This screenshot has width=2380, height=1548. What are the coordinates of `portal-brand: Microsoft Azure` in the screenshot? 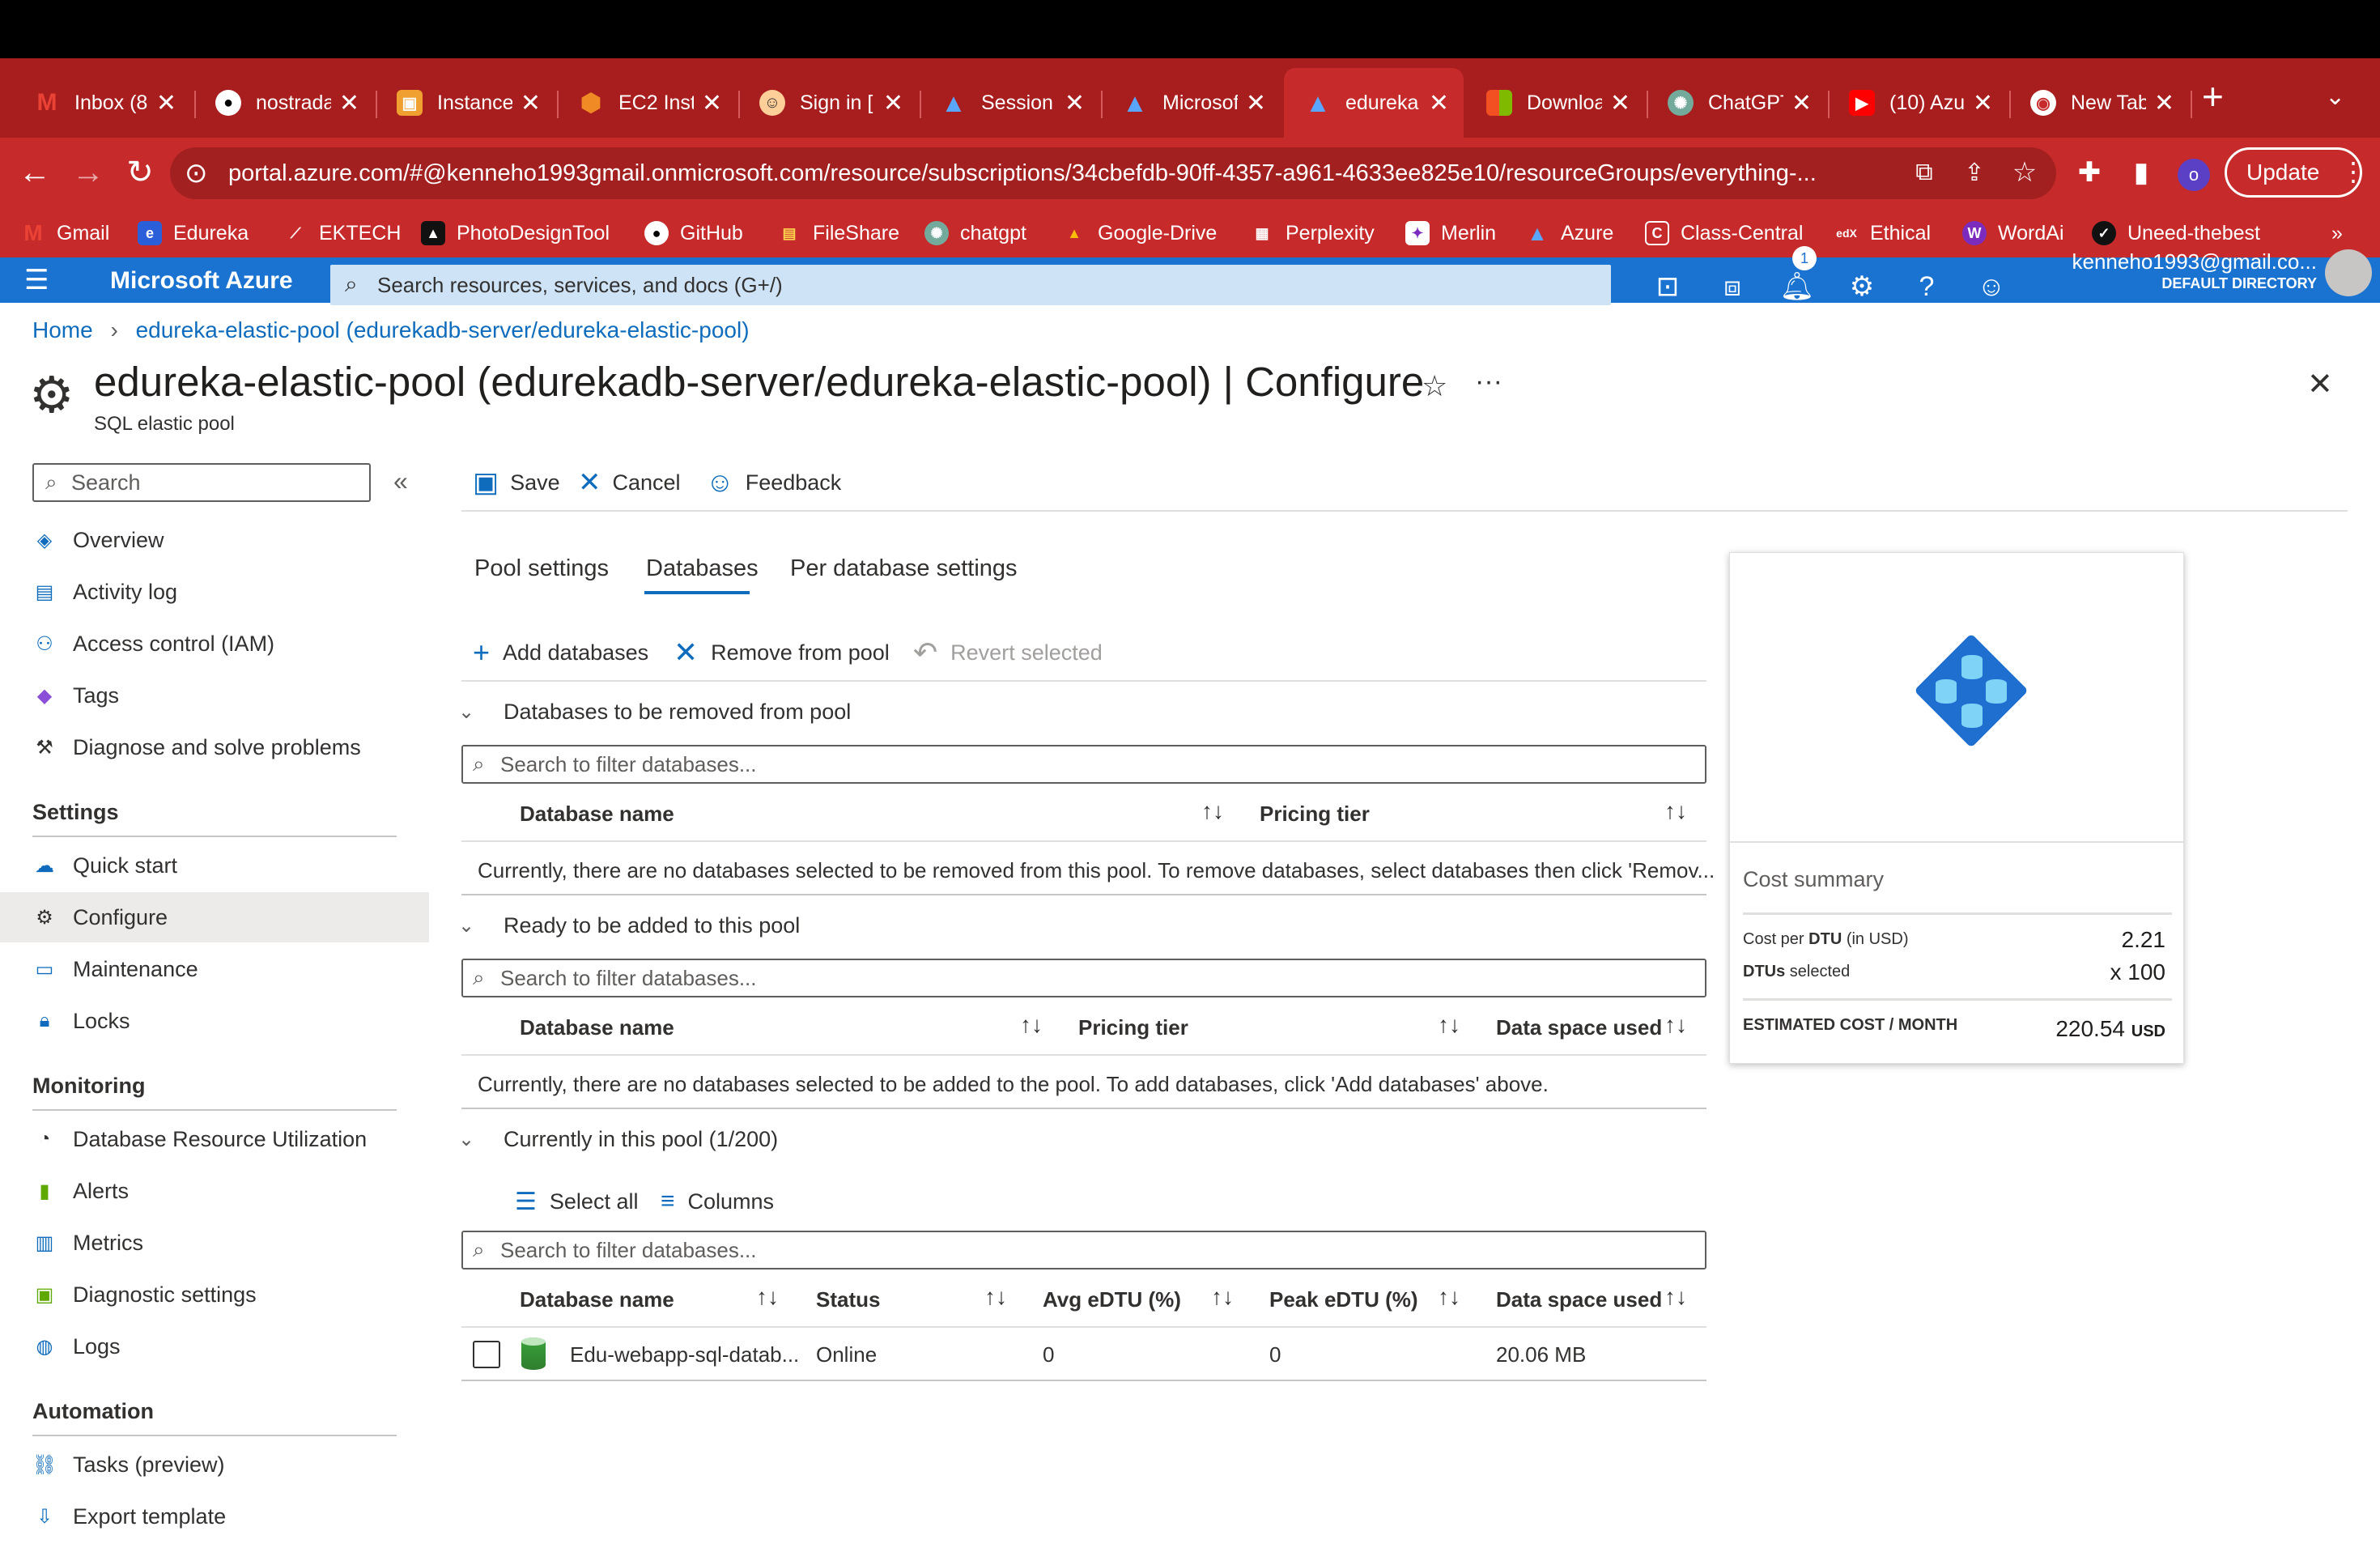 It's located at (202, 281).